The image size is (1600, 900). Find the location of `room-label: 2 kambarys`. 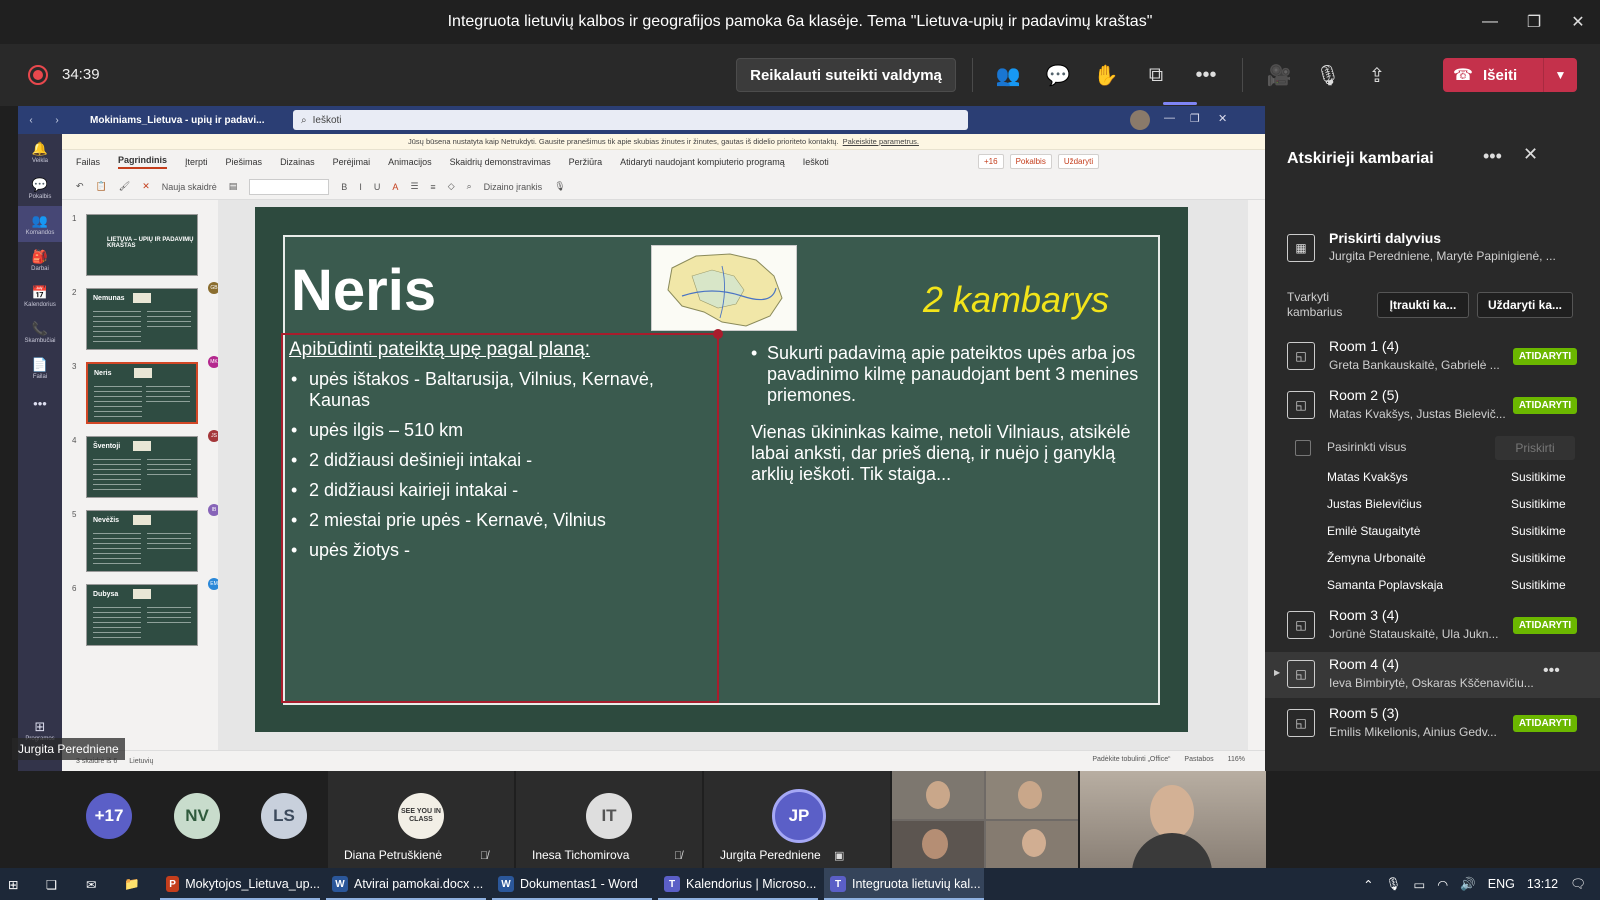

room-label: 2 kambarys is located at coordinates (1016, 300).